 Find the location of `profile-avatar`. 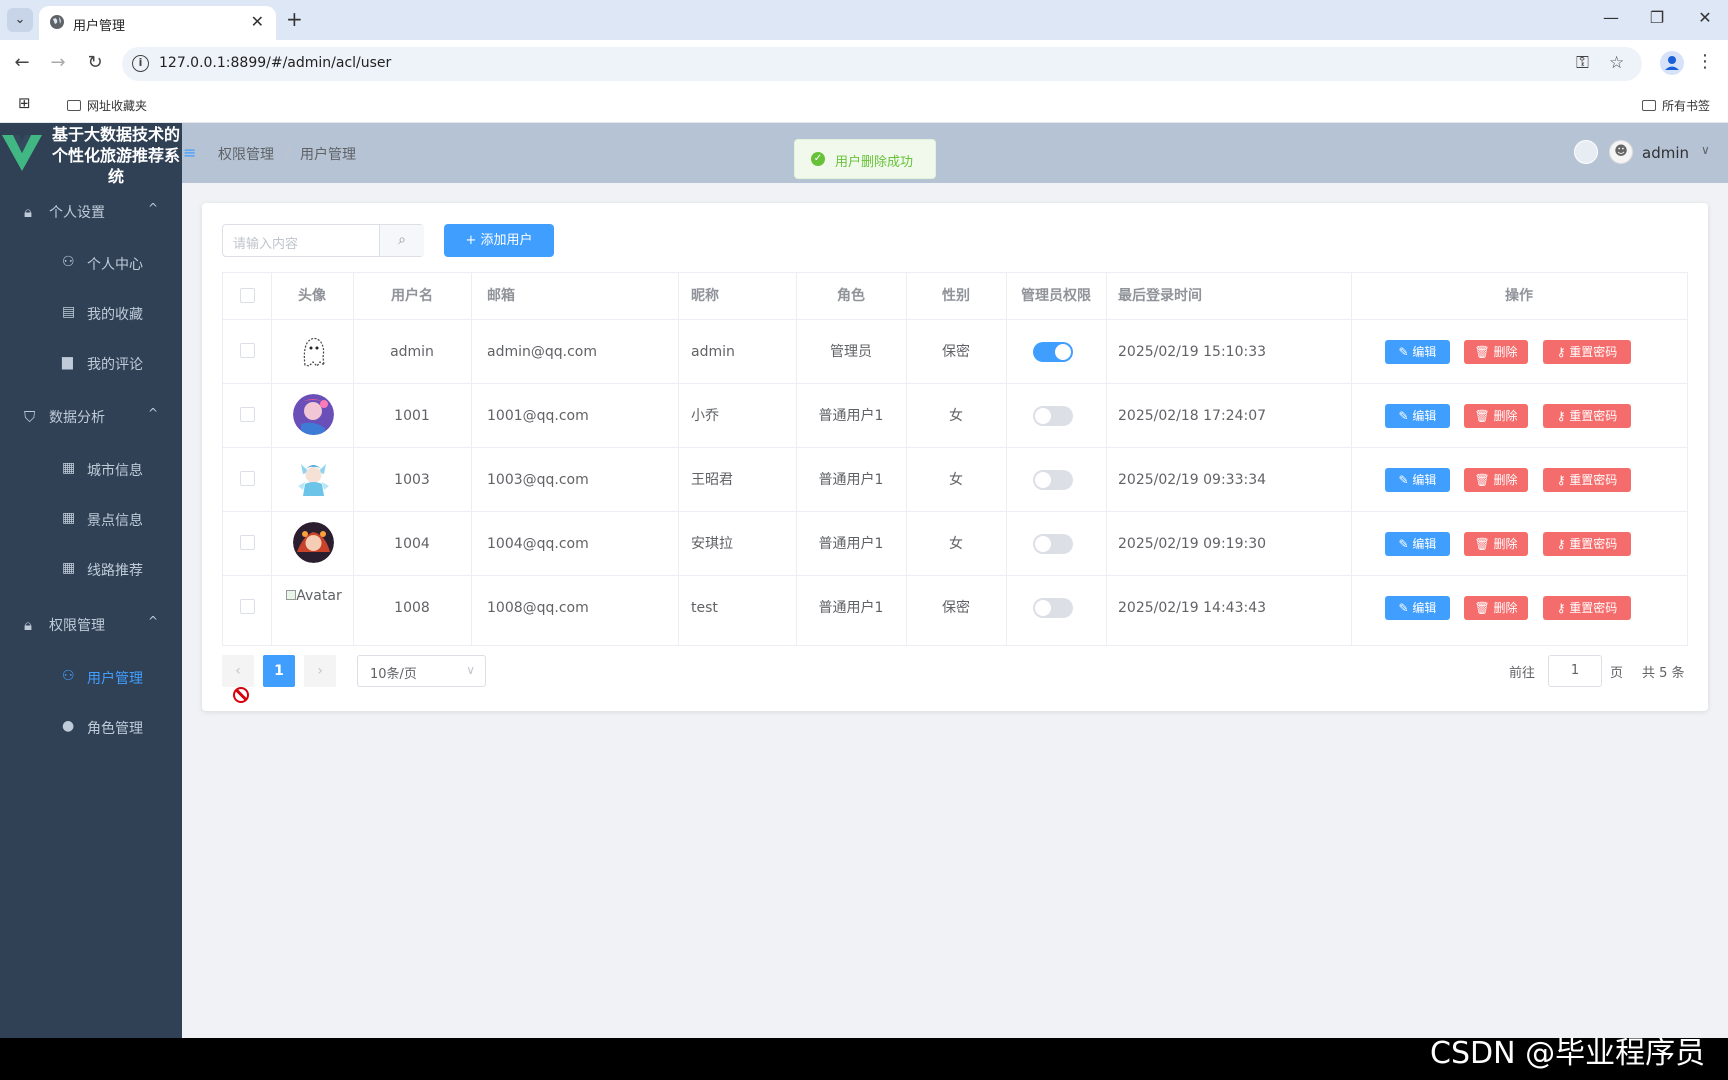

profile-avatar is located at coordinates (1672, 63).